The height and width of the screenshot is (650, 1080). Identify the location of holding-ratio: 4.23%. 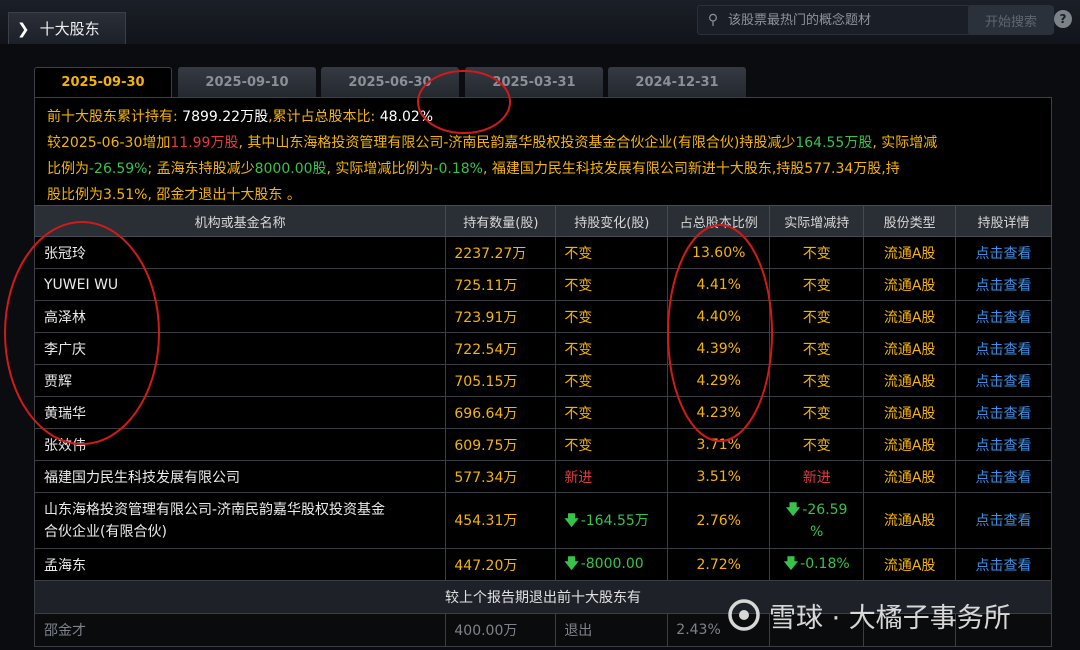
(719, 412).